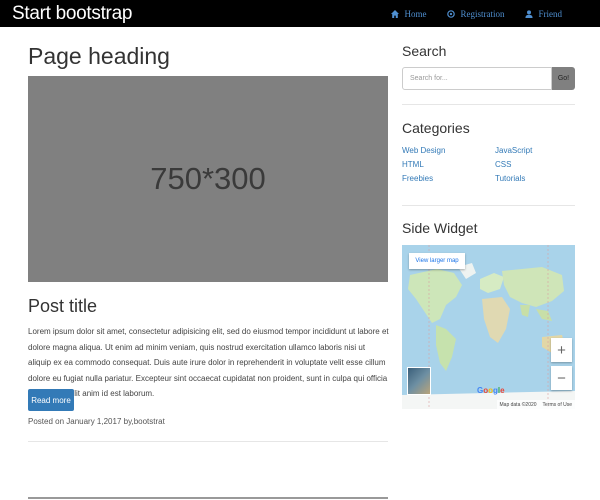  I want to click on search-go-button: Go!, so click(563, 78).